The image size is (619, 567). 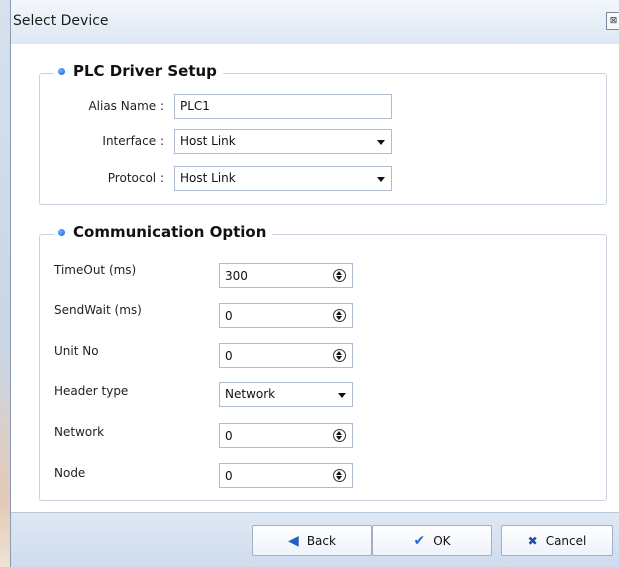 I want to click on node-stepper: 0, so click(x=286, y=475).